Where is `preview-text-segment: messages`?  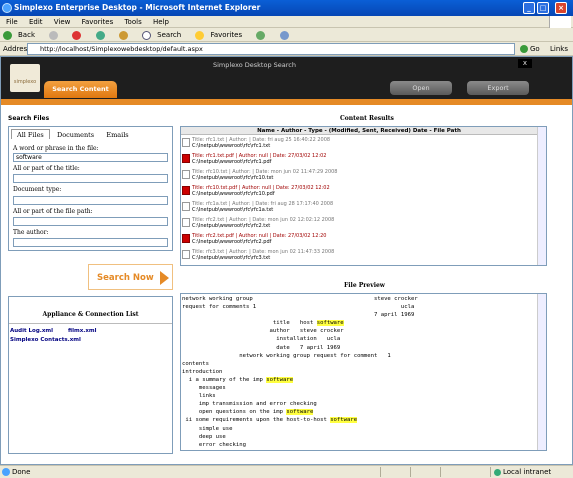
preview-text-segment: messages is located at coordinates (204, 388).